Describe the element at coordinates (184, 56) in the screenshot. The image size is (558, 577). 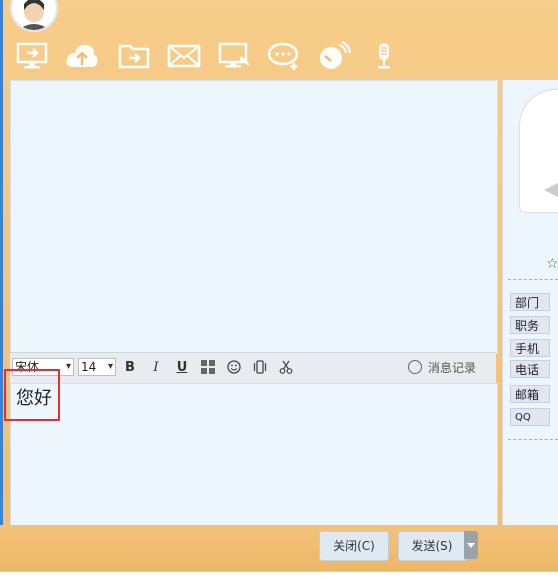
I see `mail-icon` at that location.